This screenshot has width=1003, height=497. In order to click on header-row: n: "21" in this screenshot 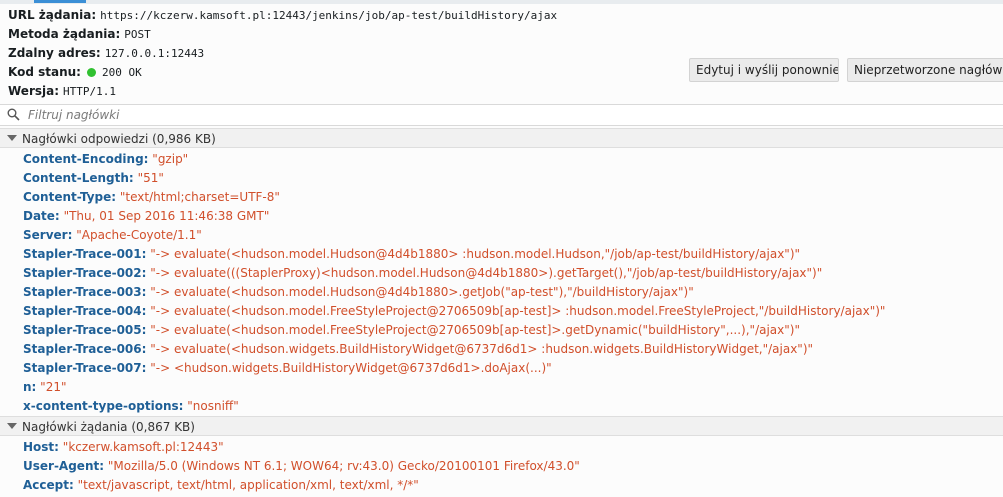, I will do `click(44, 387)`.